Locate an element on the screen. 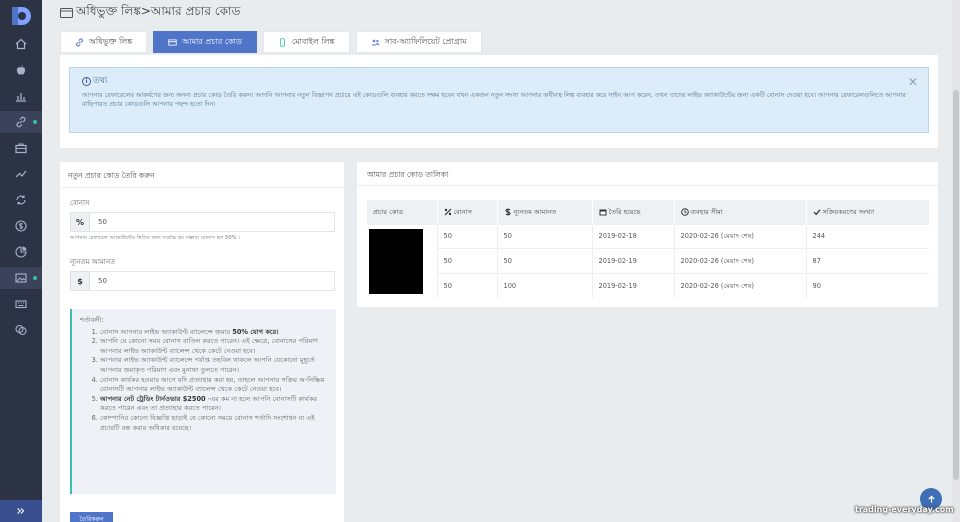  sidebar-item-transfer is located at coordinates (21, 200).